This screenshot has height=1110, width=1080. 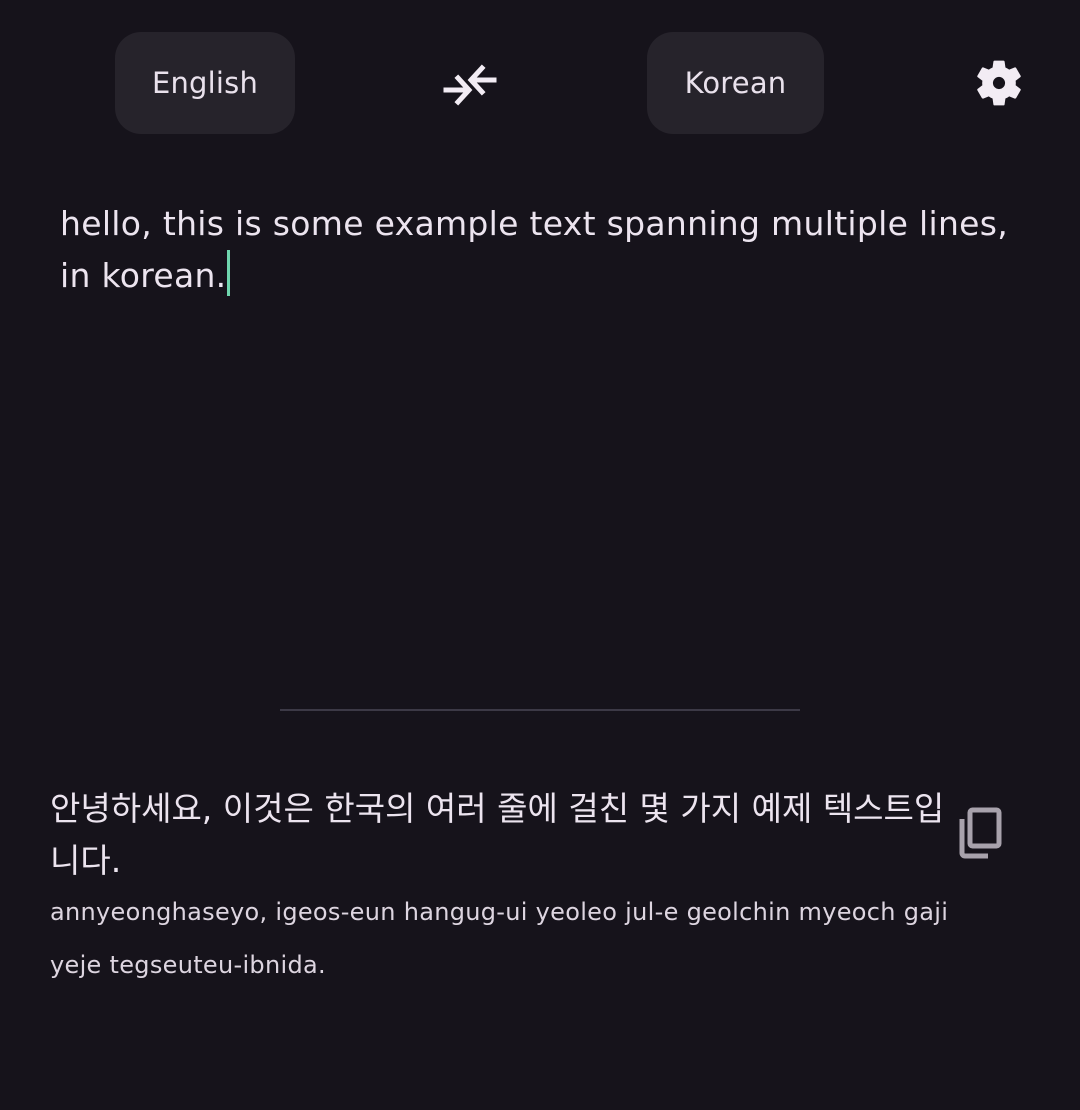 I want to click on copy-icon, so click(x=980, y=833).